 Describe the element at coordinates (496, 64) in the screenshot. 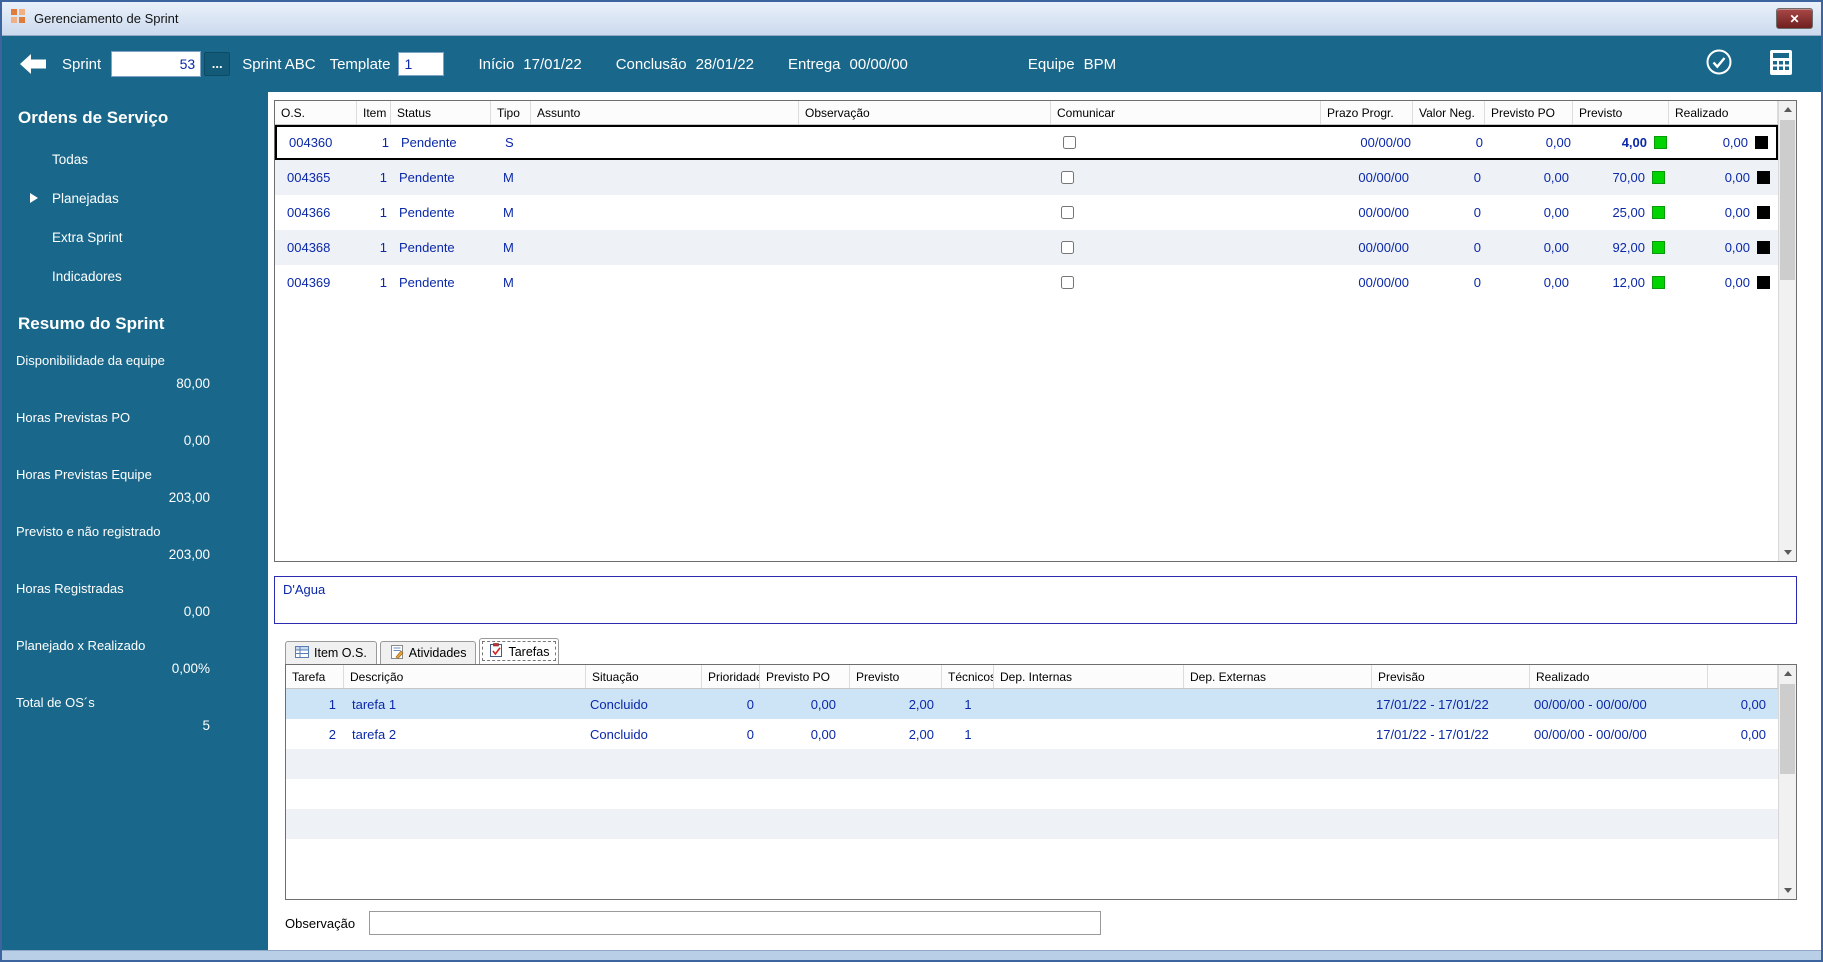

I see `inicio-label: Início` at that location.